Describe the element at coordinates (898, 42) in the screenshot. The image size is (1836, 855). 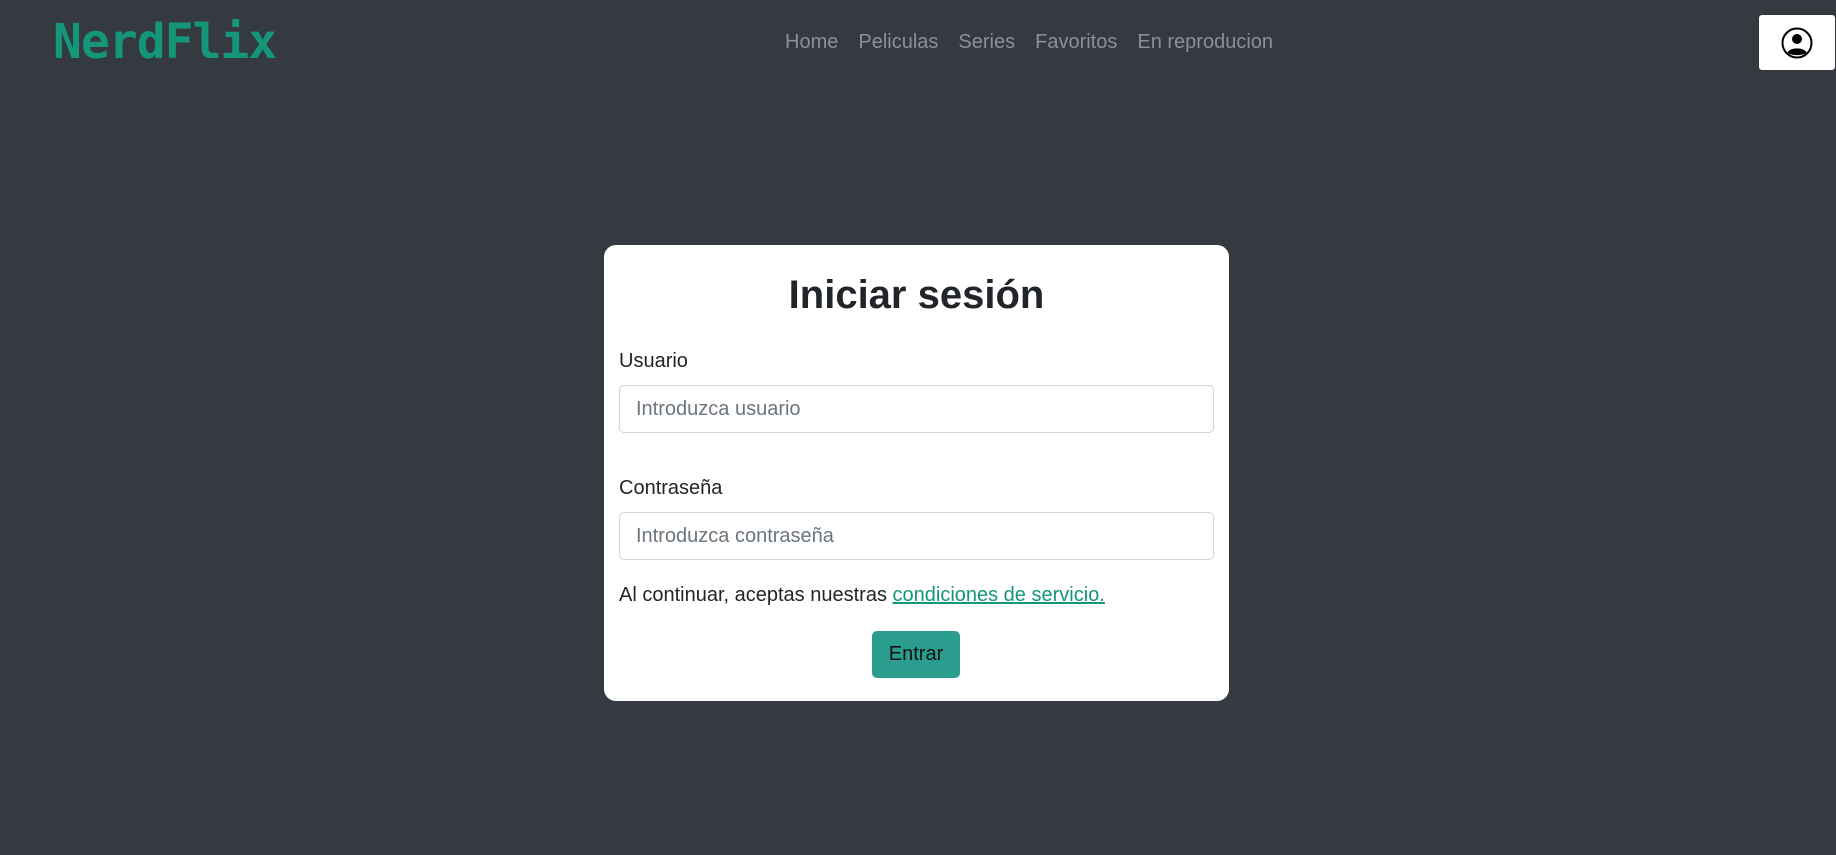
I see `nav-link-peliculas: Peliculas` at that location.